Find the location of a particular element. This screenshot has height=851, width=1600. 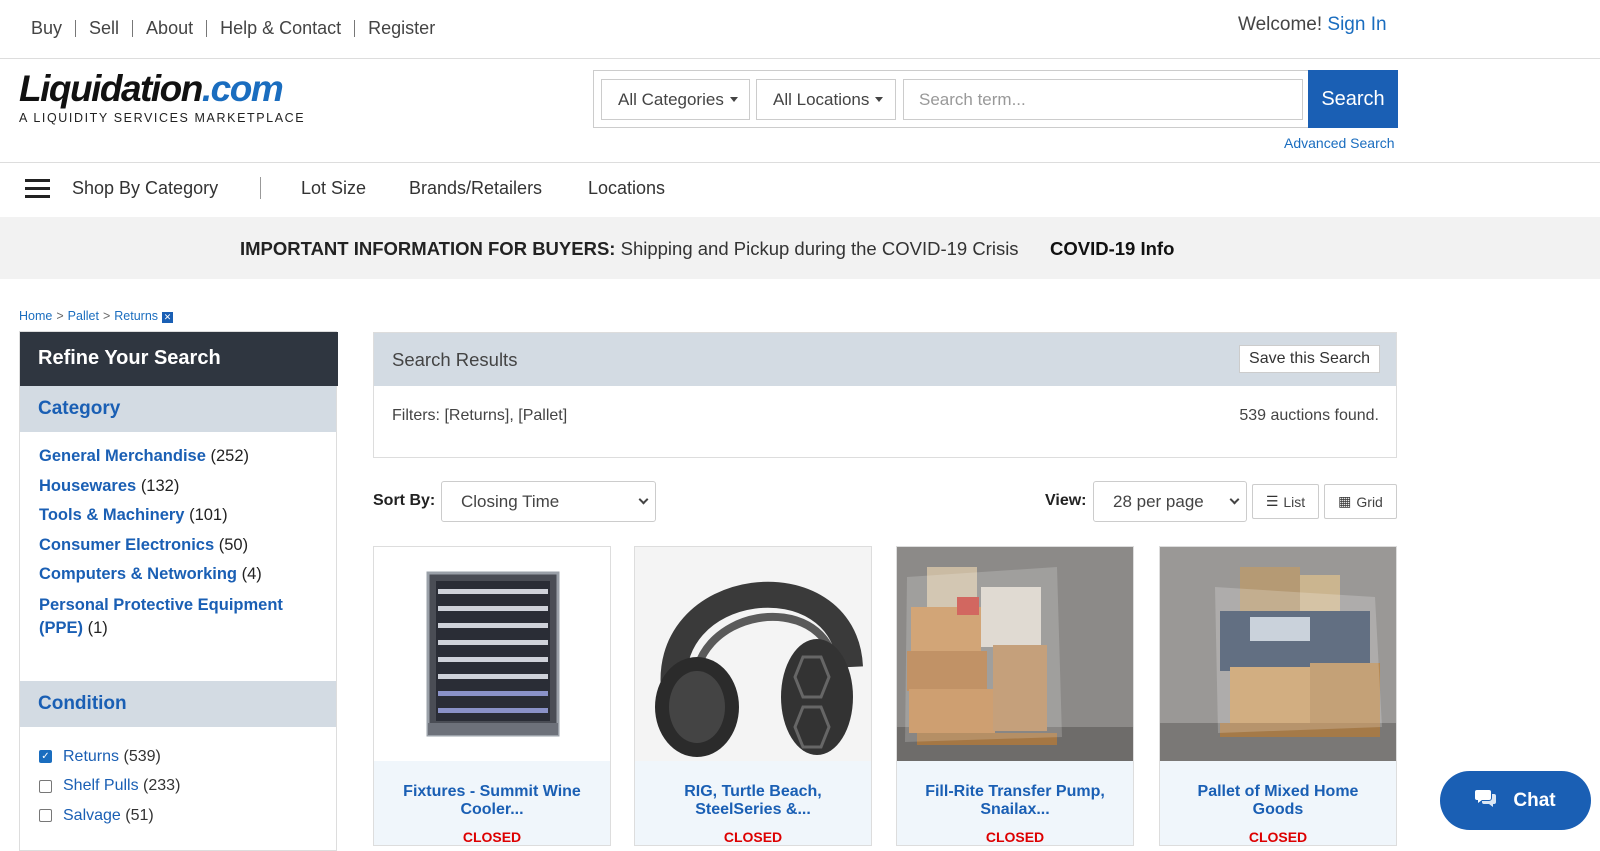

per-page-value: 28 per page is located at coordinates (1158, 501).